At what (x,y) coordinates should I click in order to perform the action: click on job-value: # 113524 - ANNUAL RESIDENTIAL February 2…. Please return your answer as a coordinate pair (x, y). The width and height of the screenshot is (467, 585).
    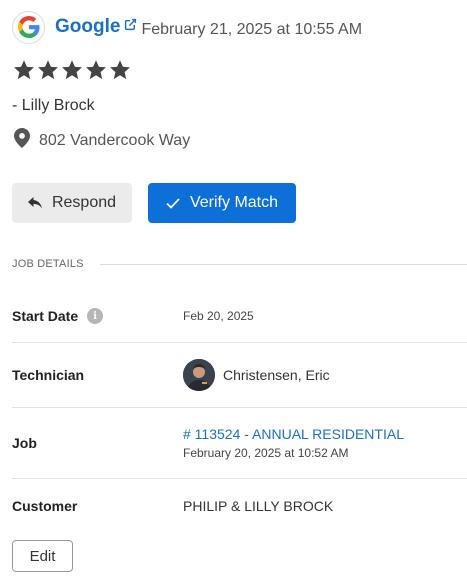
    Looking at the image, I should click on (293, 443).